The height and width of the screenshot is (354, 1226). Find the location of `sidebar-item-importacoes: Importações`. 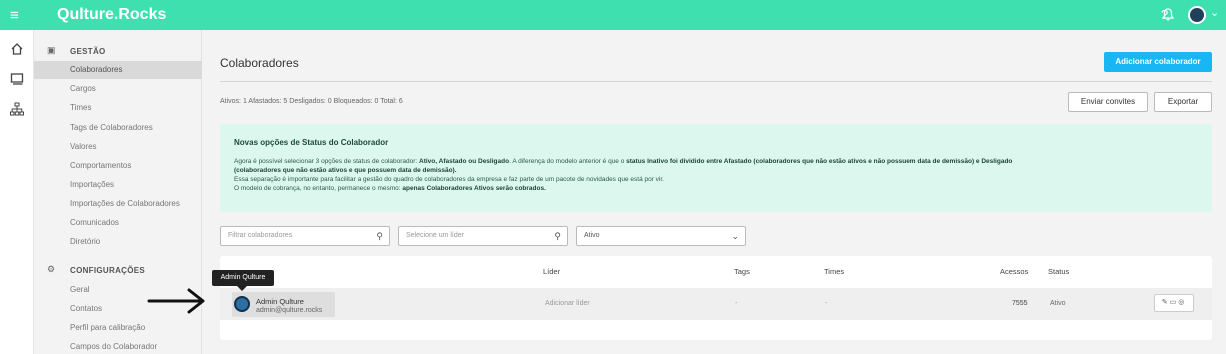

sidebar-item-importacoes: Importações is located at coordinates (118, 185).